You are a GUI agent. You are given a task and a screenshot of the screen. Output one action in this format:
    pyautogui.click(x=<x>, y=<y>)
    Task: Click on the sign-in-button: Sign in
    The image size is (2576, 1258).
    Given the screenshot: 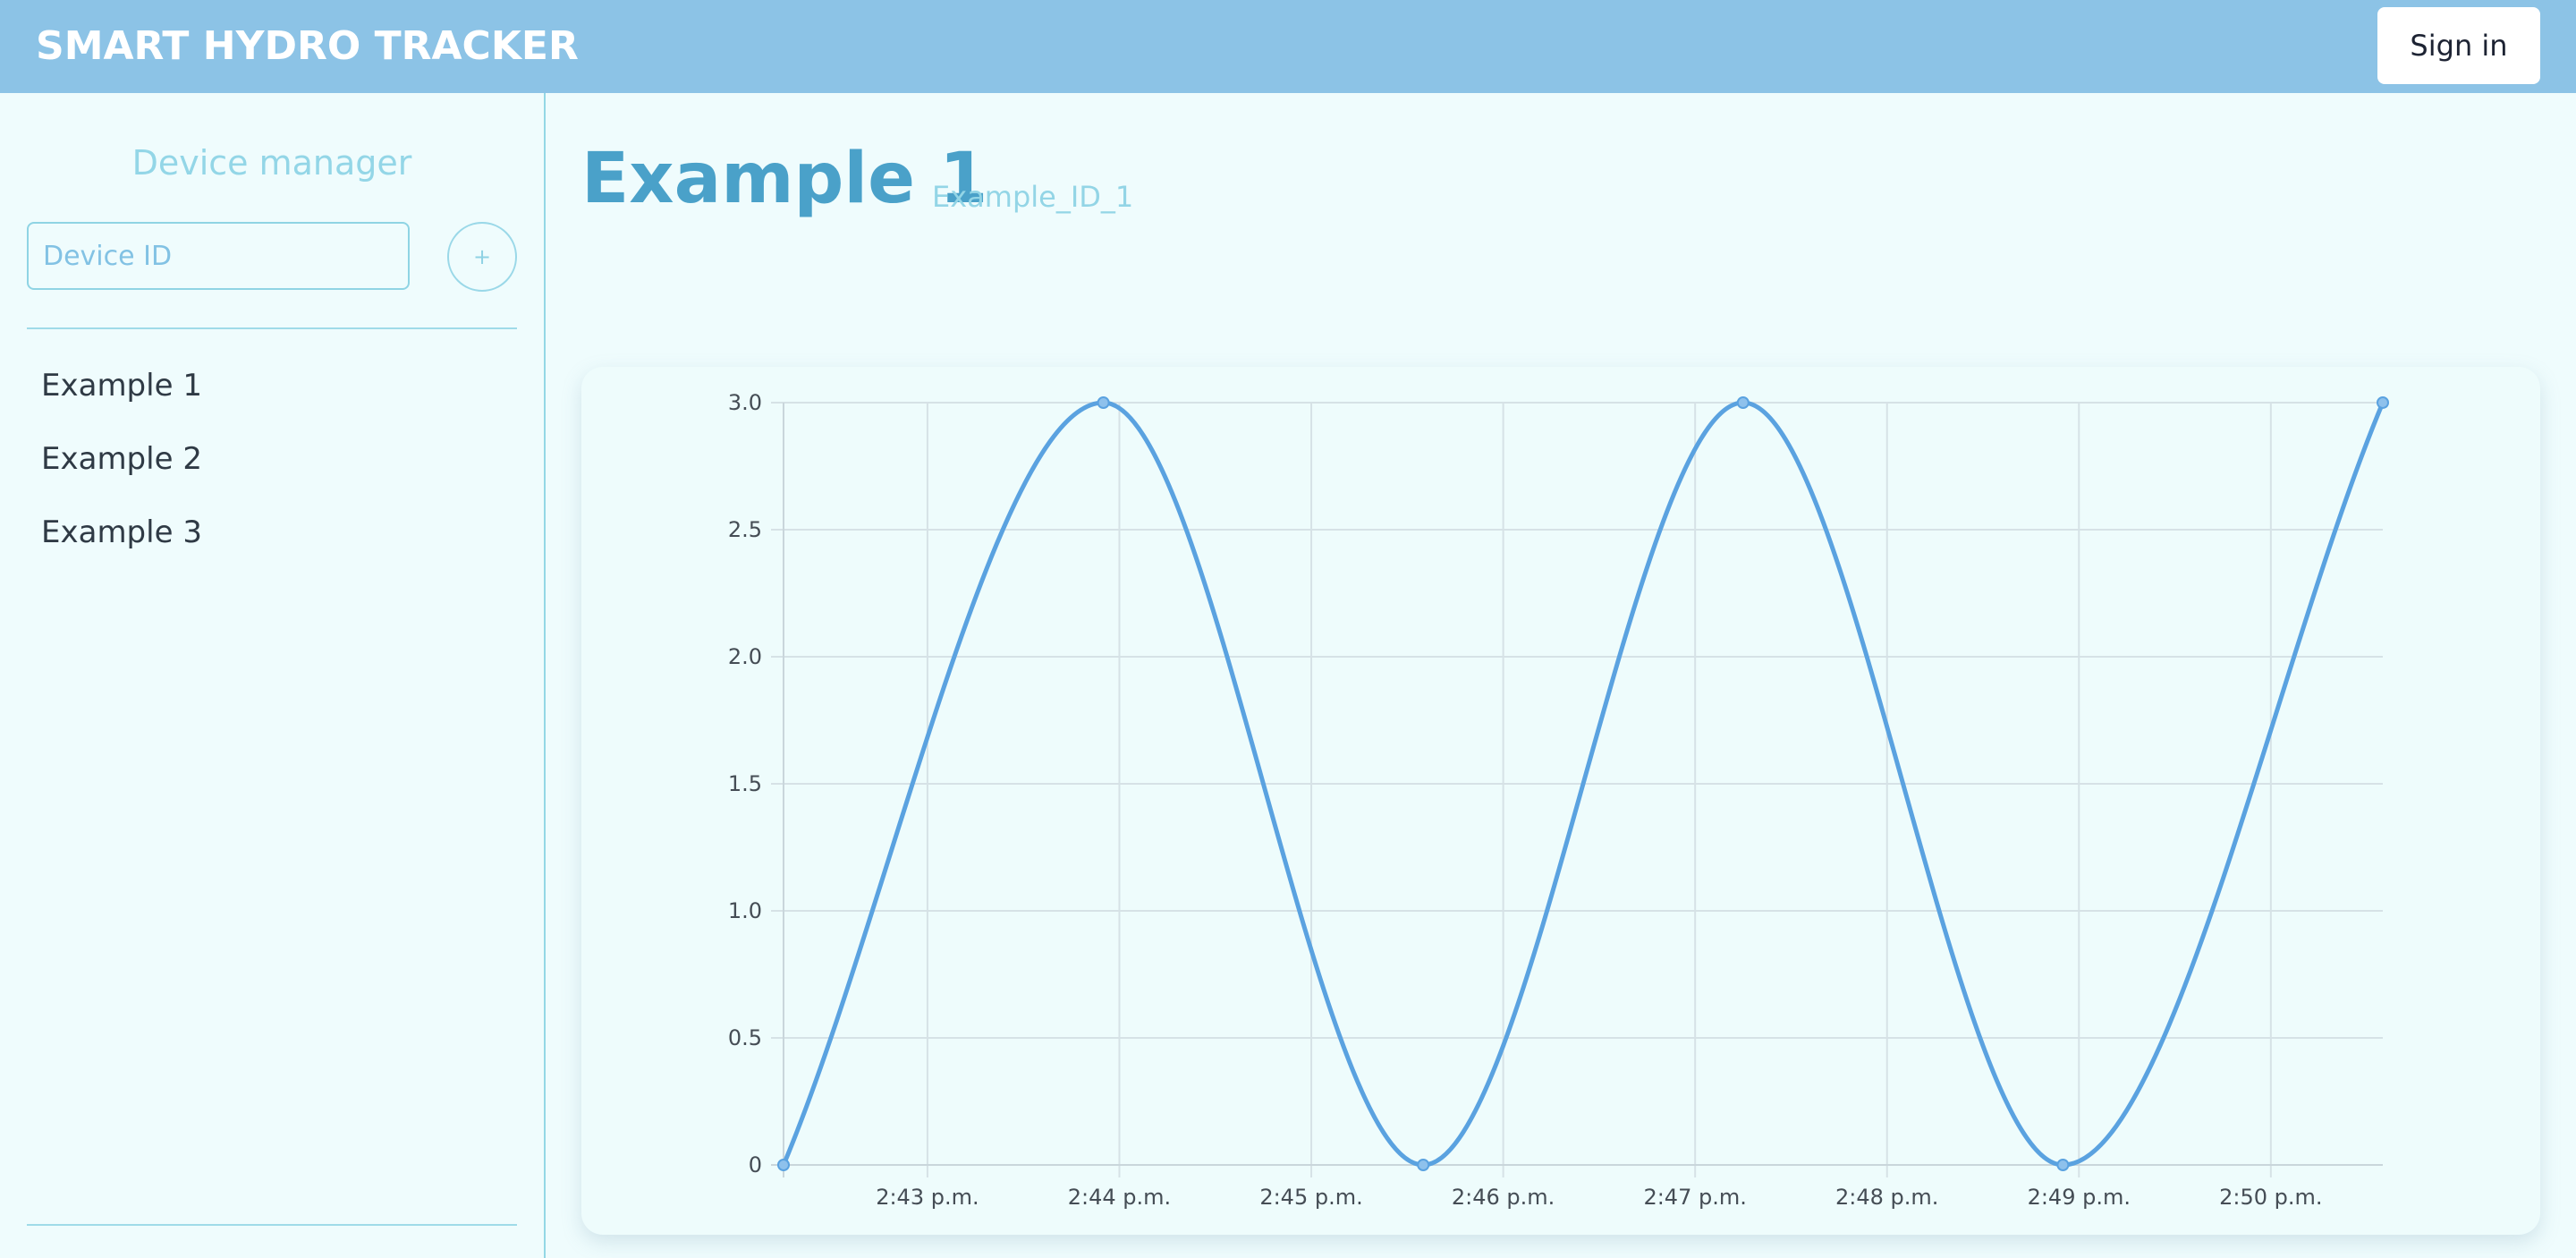 What is the action you would take?
    pyautogui.click(x=2458, y=45)
    